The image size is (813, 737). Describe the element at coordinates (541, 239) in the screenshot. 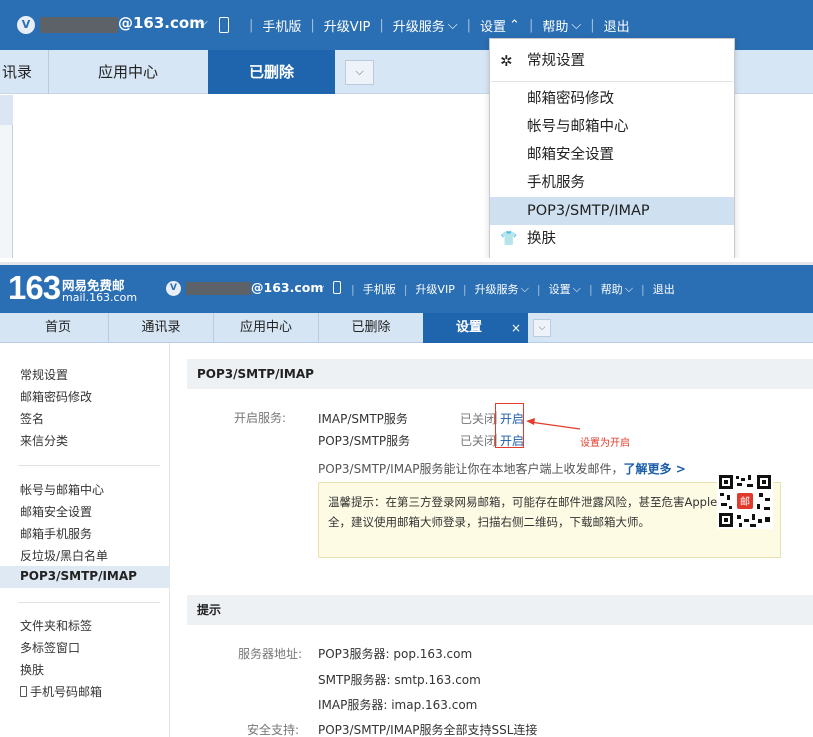

I see `dropdown-item-label: 换肤` at that location.